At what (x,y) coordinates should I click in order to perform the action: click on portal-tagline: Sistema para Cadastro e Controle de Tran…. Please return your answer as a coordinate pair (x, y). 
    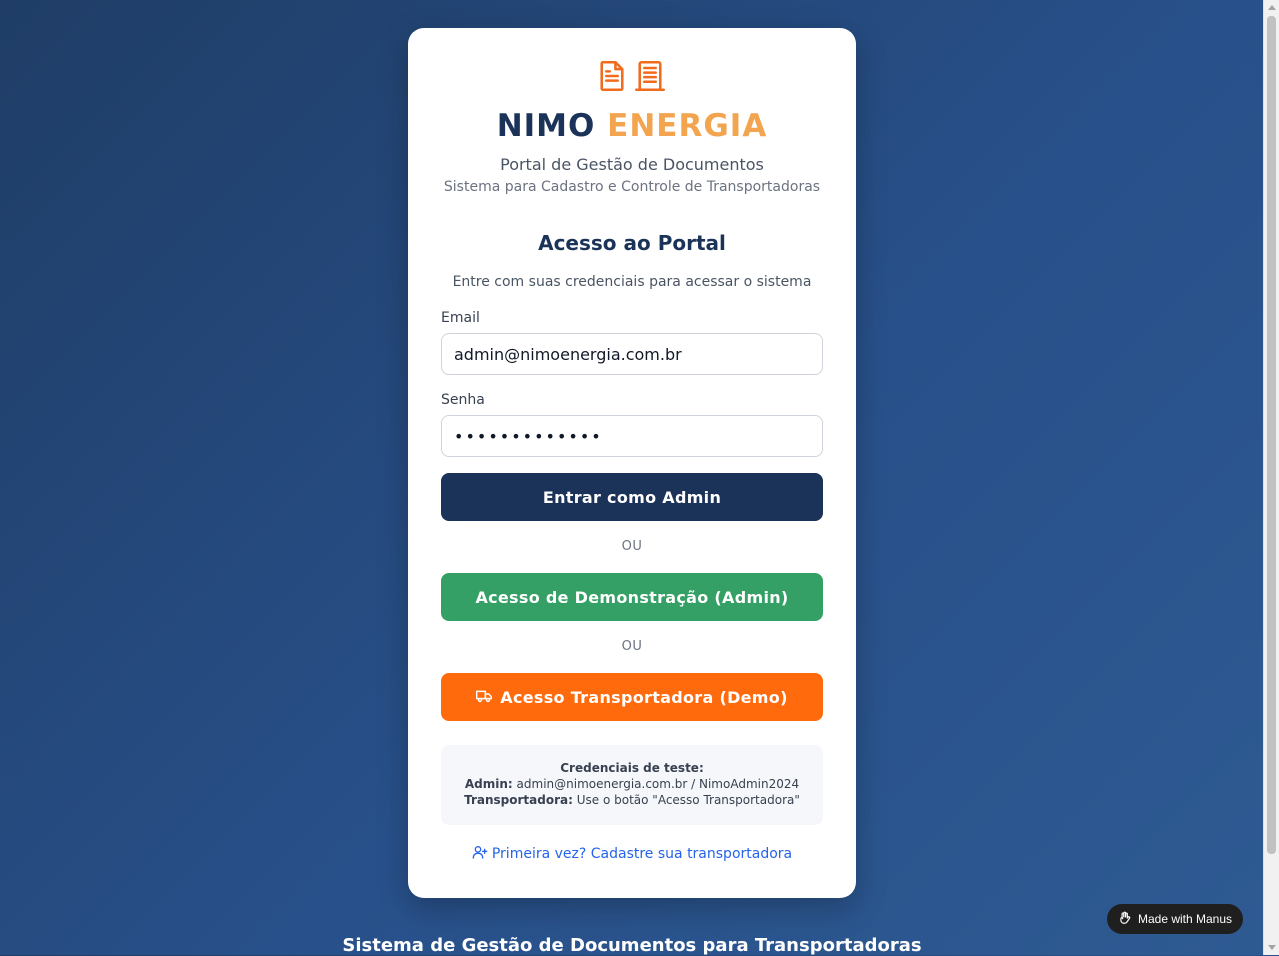
    Looking at the image, I should click on (632, 187).